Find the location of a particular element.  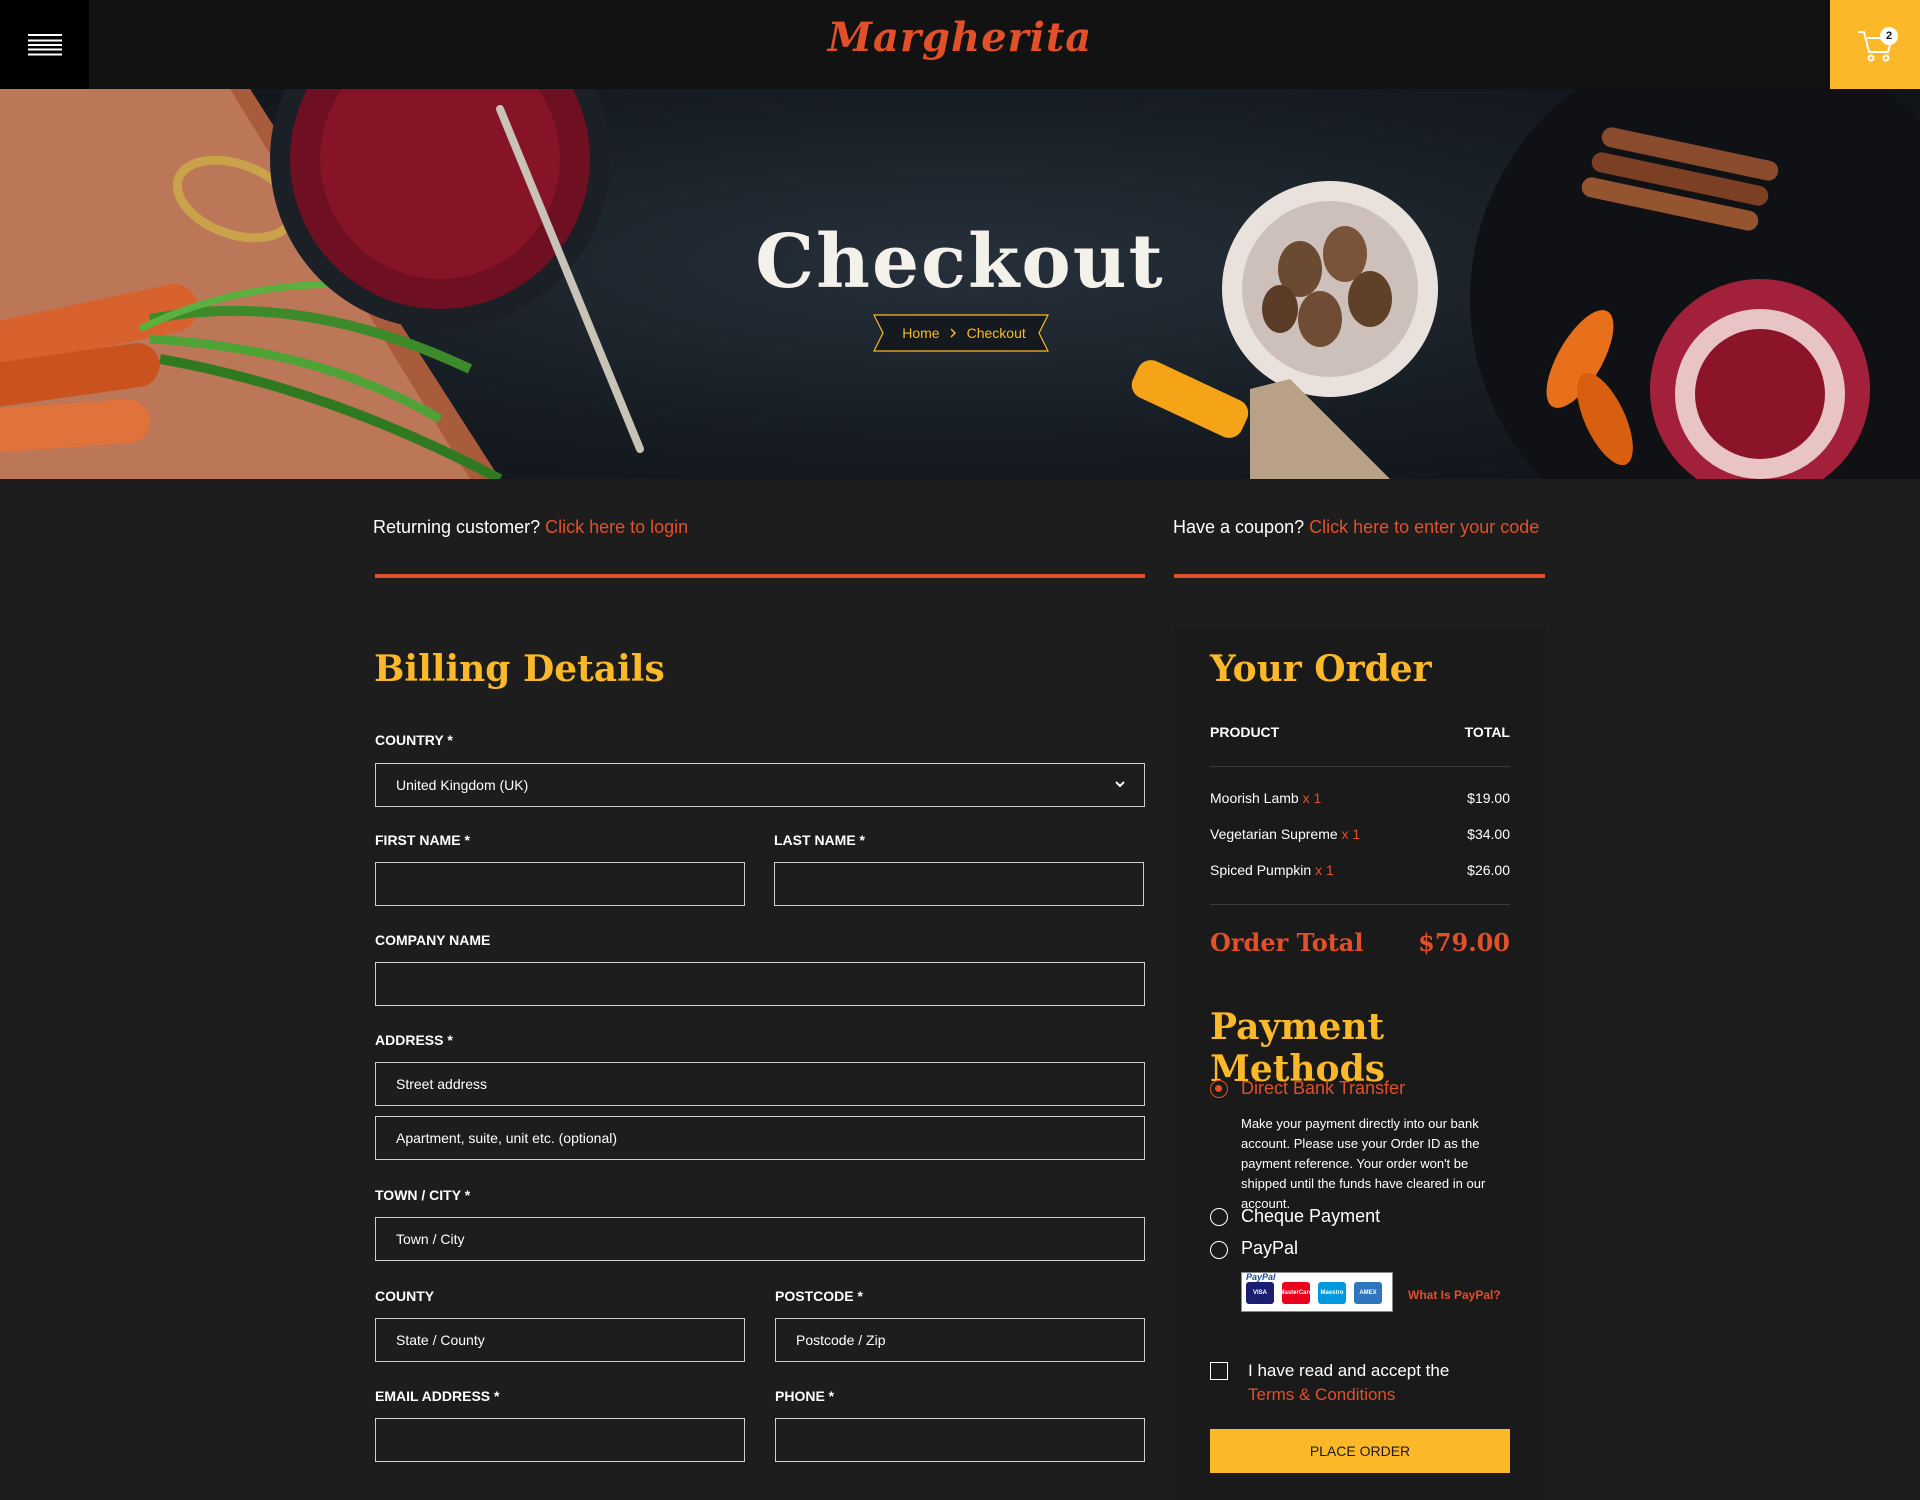

order-item: Spiced Pumpkin x 1 $26.00 is located at coordinates (1360, 870).